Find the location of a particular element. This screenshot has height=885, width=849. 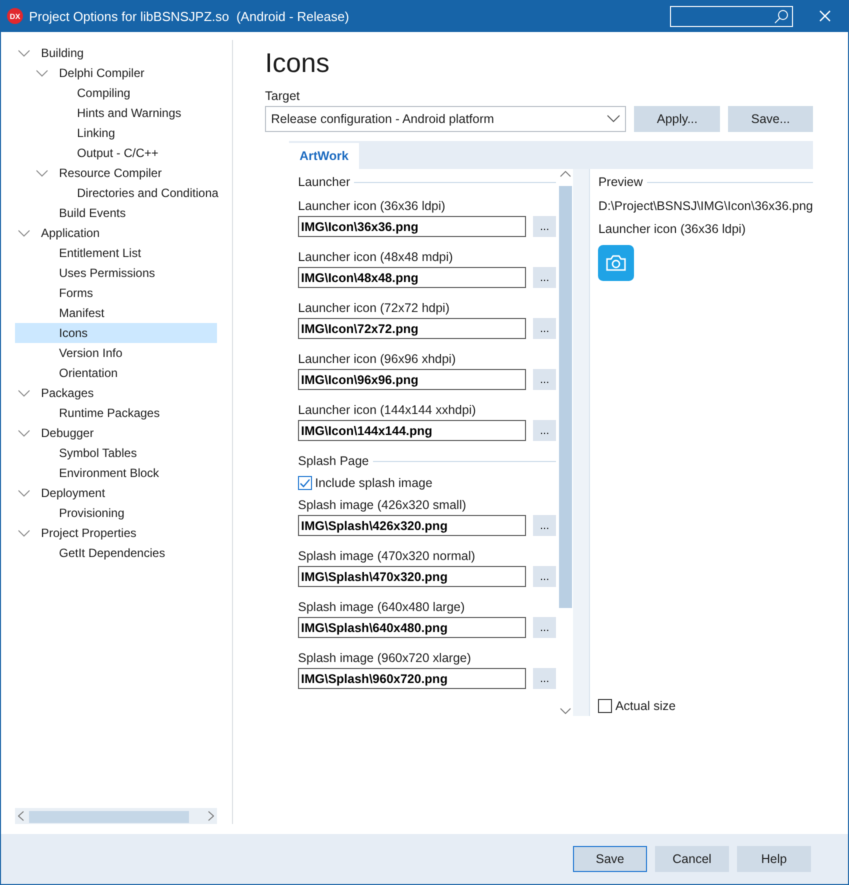

section-title: Launcher is located at coordinates (324, 182).